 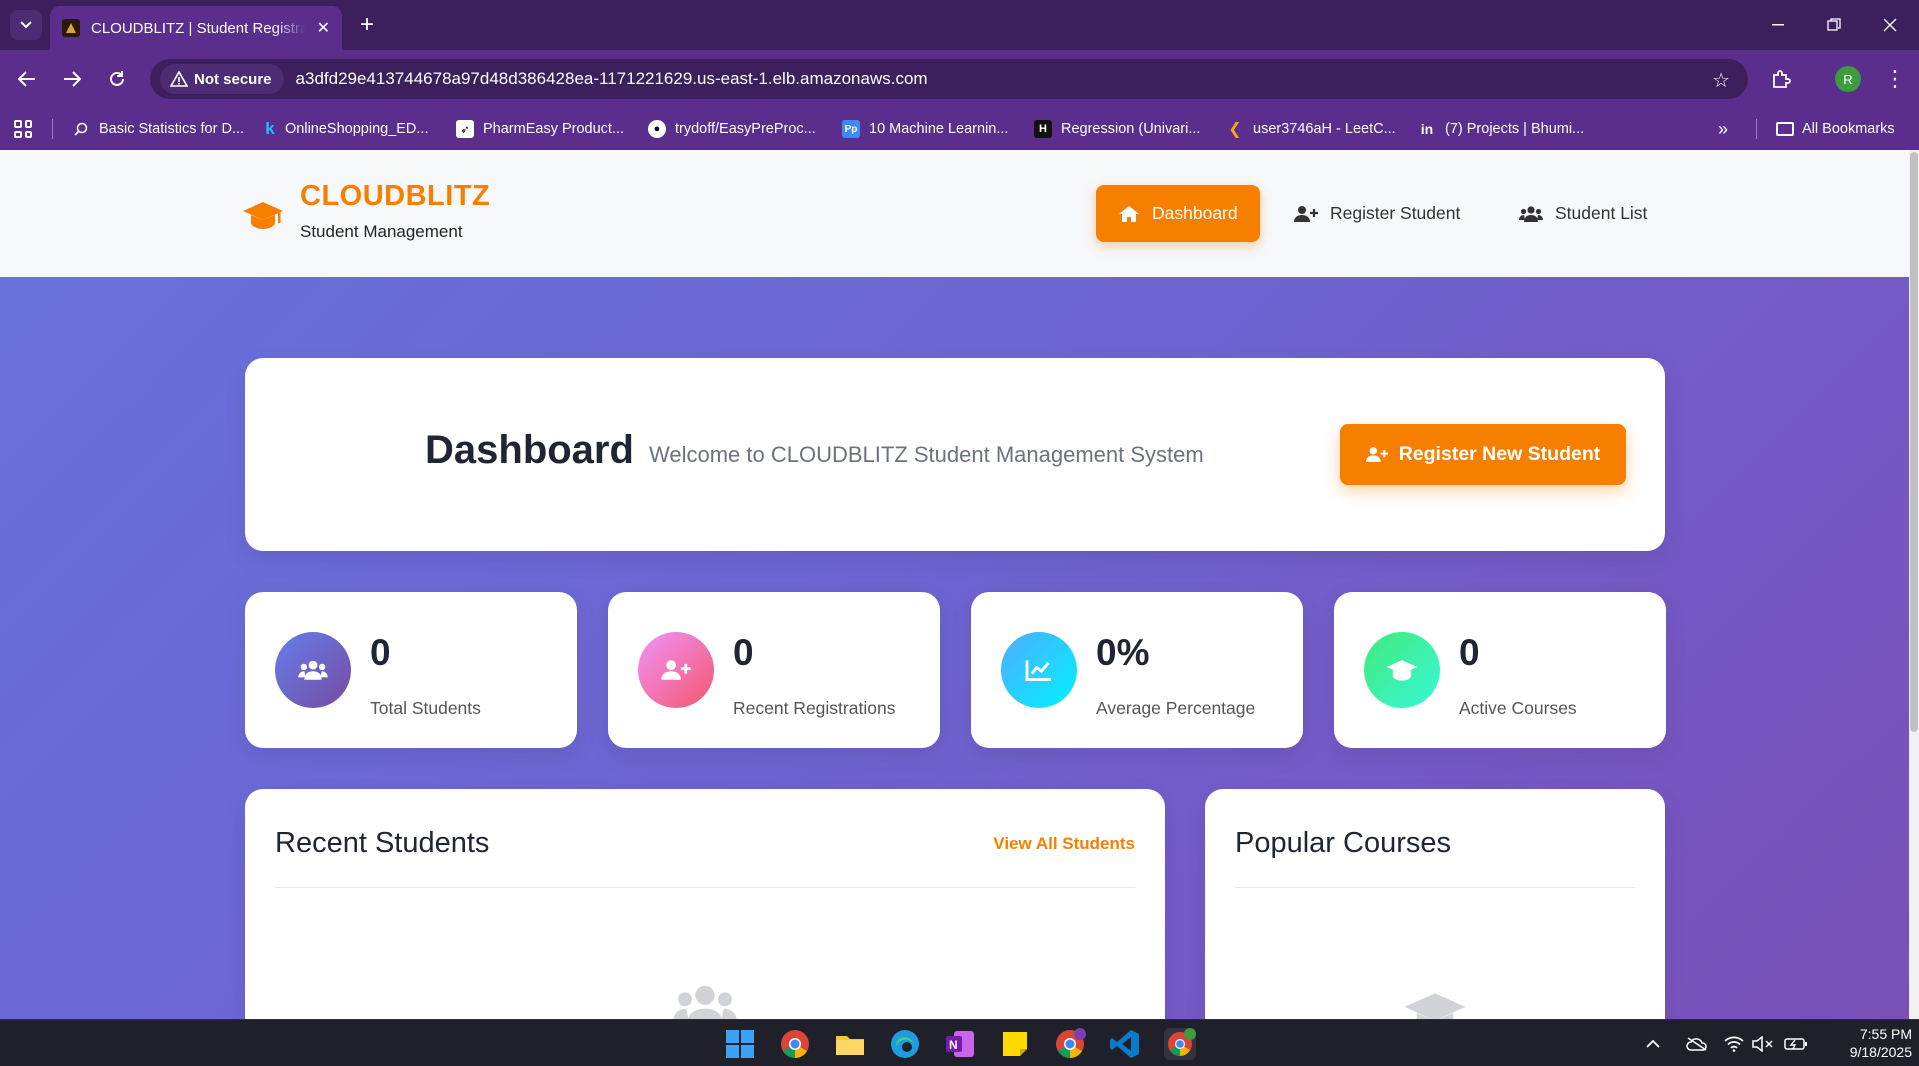 I want to click on taskbar-edge, so click(x=905, y=1044).